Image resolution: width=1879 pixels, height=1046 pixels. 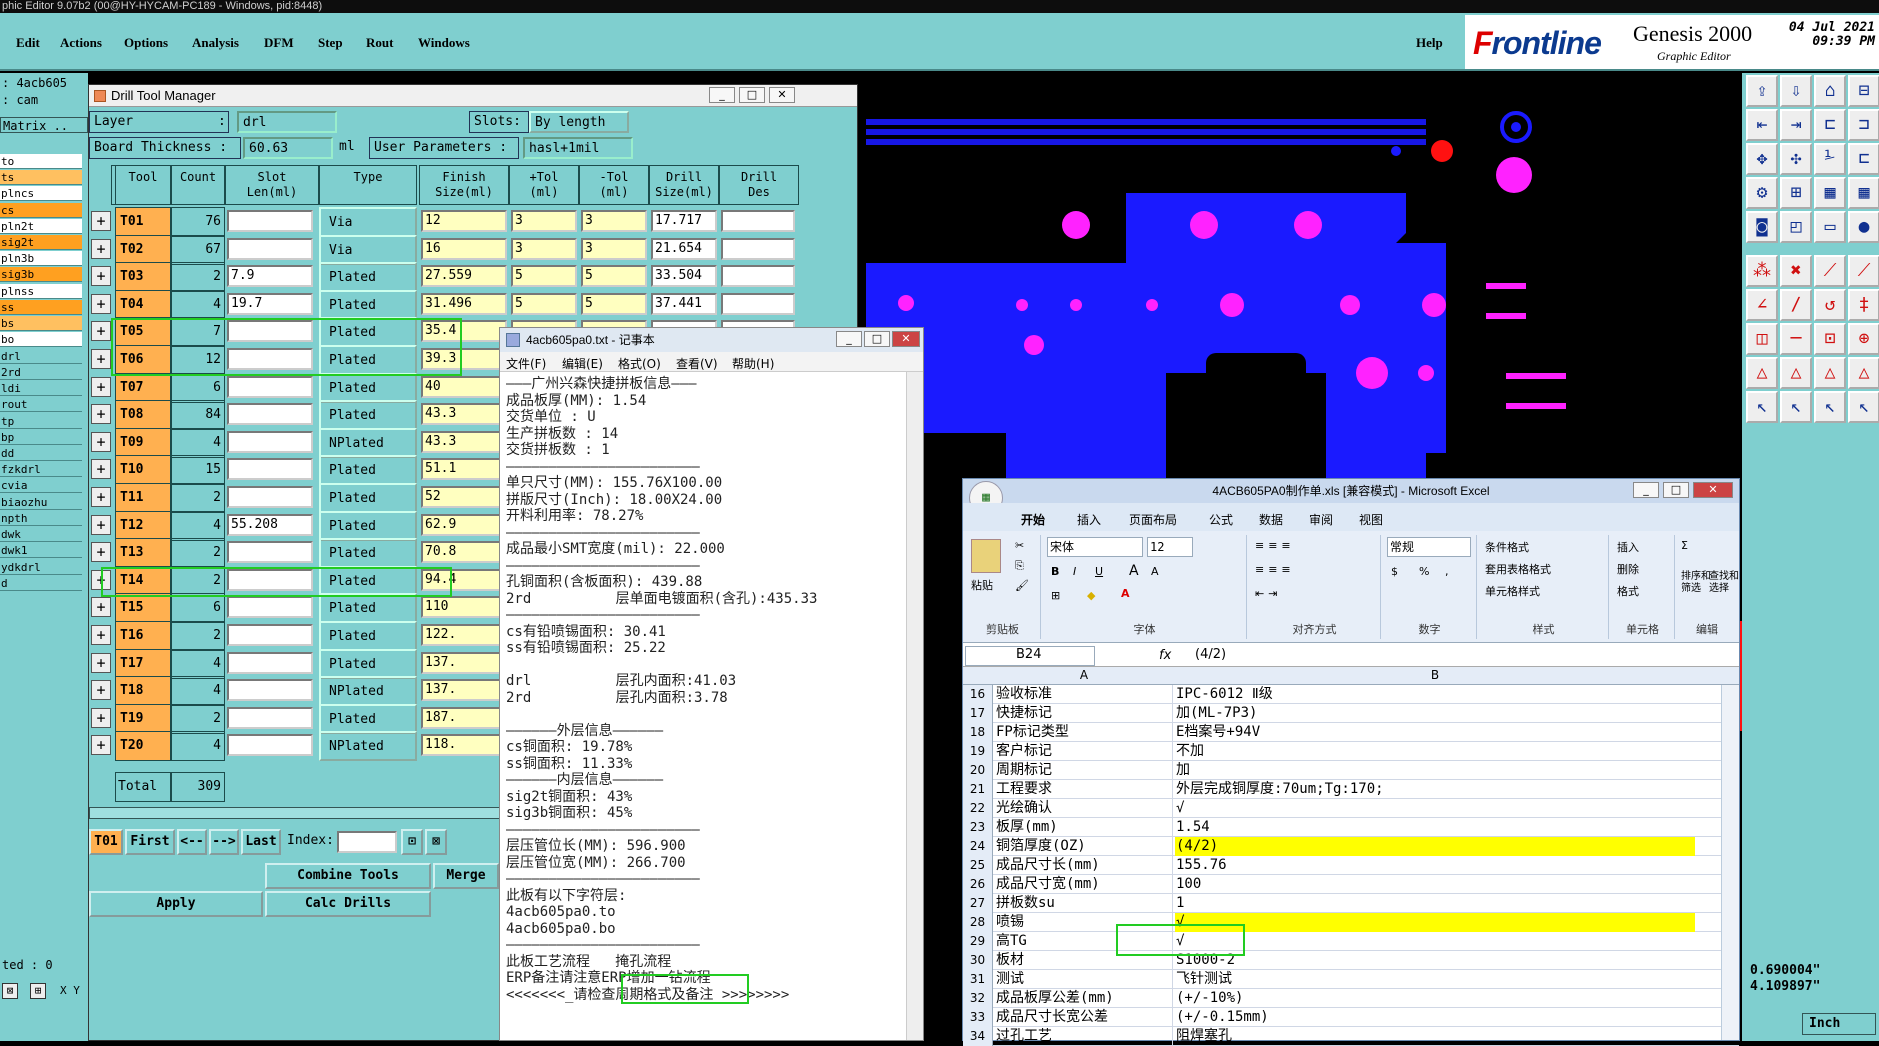 I want to click on layer-item-fzkdrl: fzkdrl, so click(x=41, y=469).